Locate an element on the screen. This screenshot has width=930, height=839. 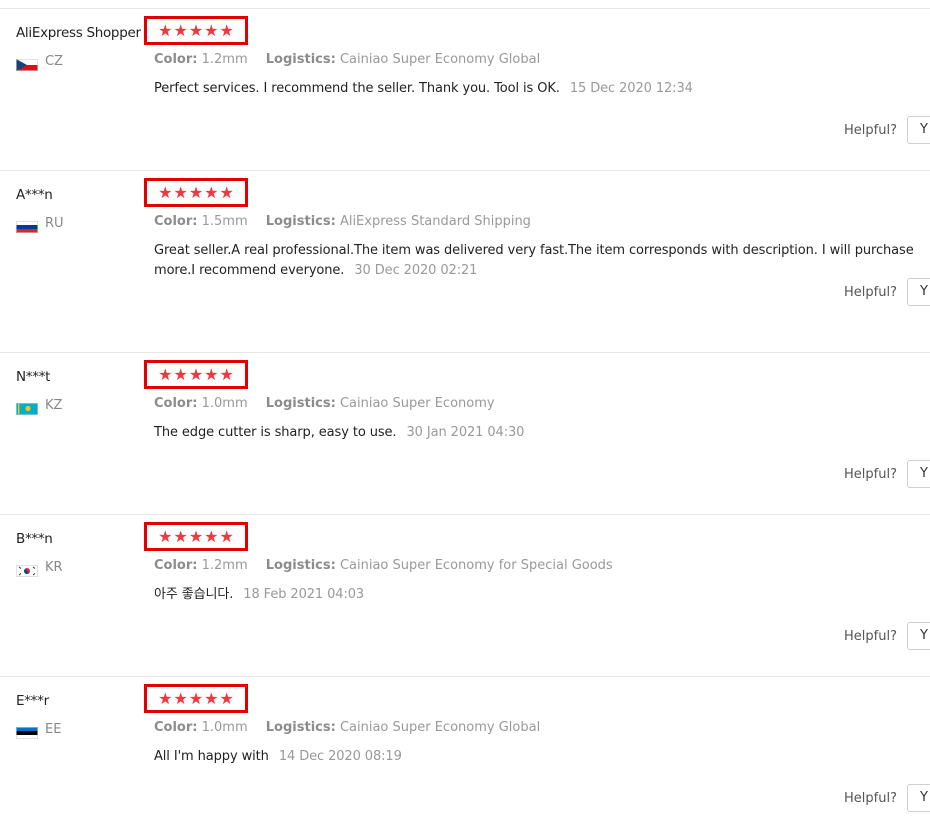
review-body: All I'm happy with 14 Dec 2020 08:19 is located at coordinates (542, 757).